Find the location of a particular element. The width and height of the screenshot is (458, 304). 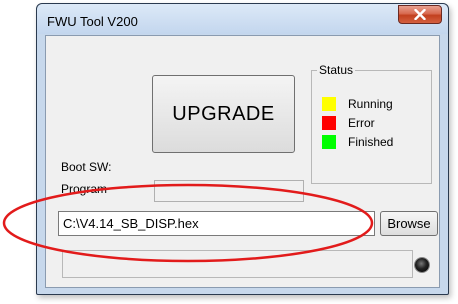

progress-bar is located at coordinates (237, 264).